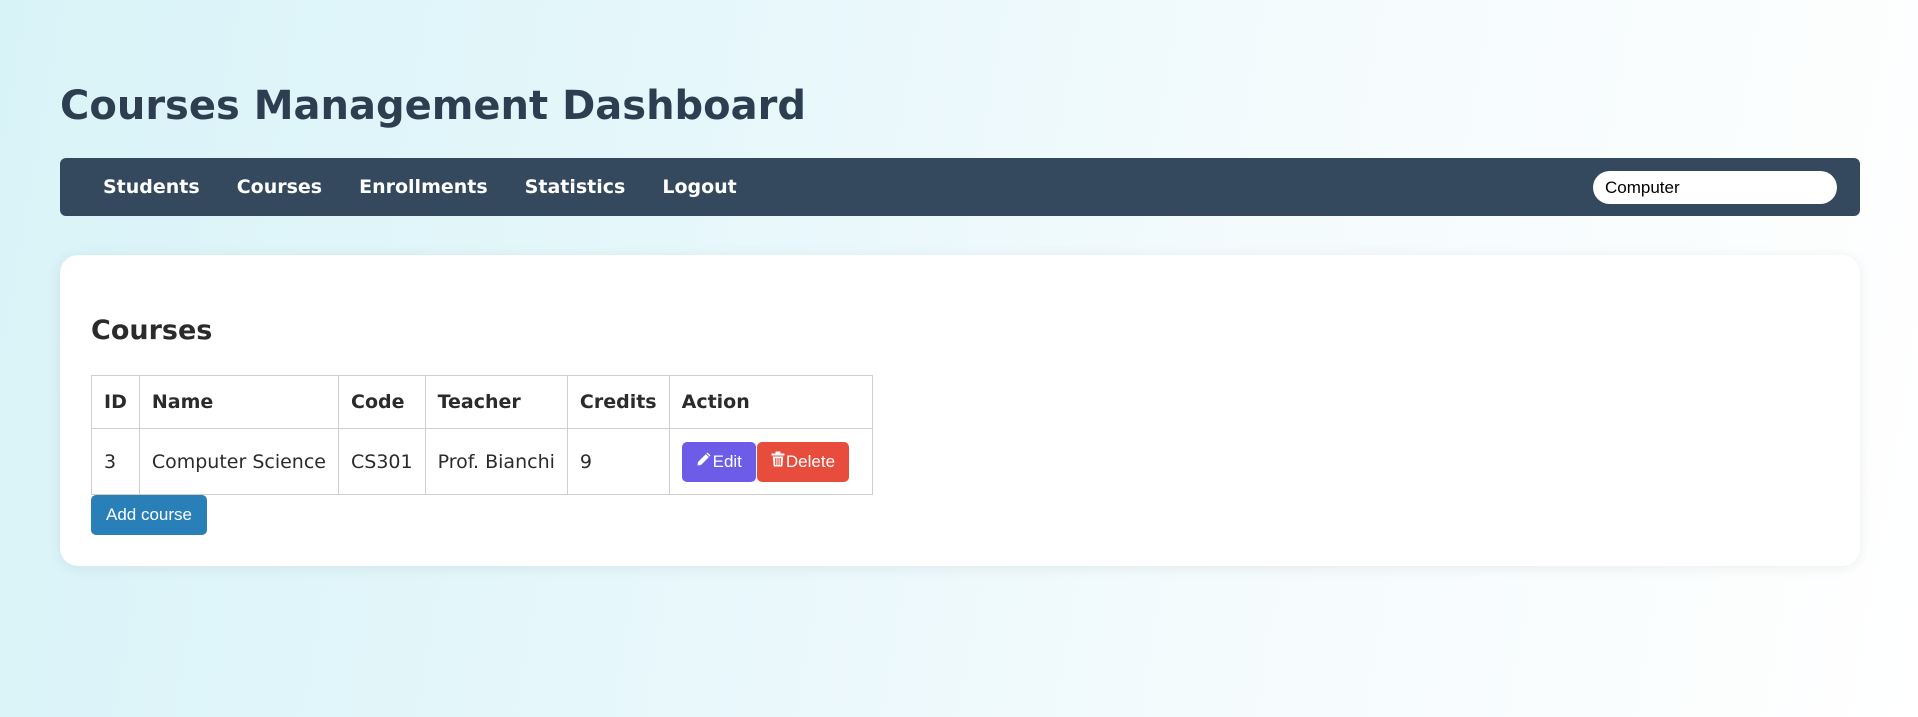  Describe the element at coordinates (149, 515) in the screenshot. I see `add-course-button: Add course` at that location.